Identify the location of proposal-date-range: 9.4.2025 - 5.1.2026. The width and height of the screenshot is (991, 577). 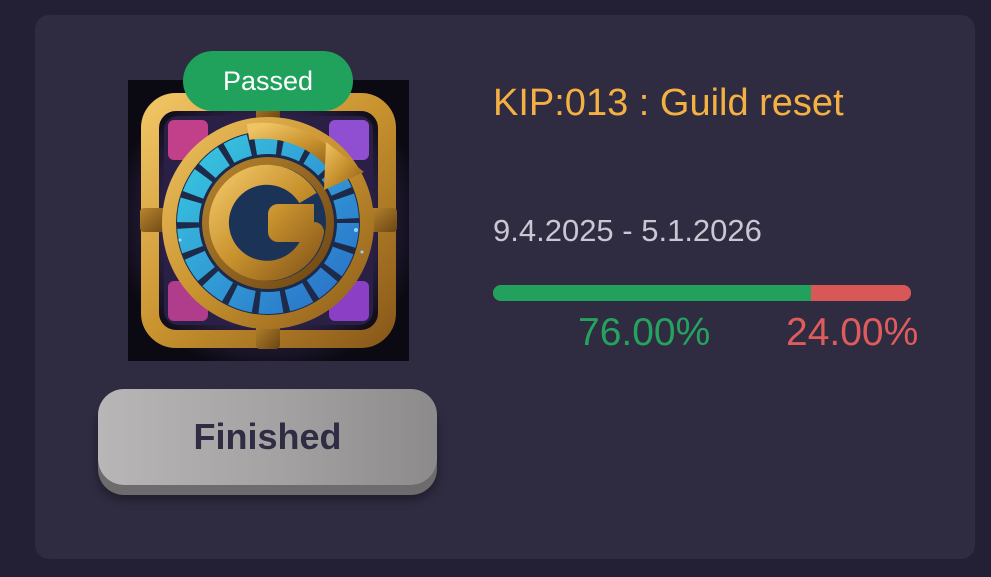
(627, 230).